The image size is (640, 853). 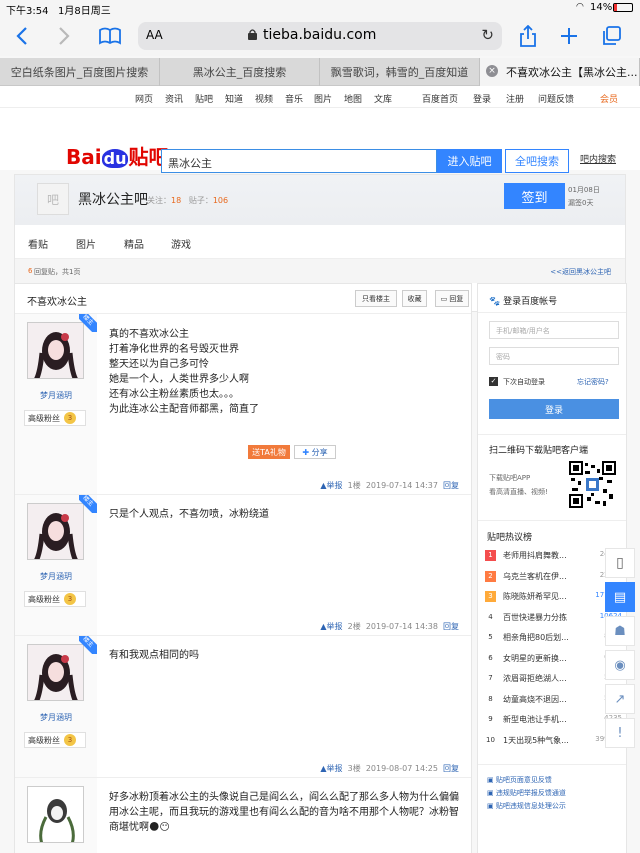 What do you see at coordinates (620, 563) in the screenshot?
I see `download-app-button: ▯` at bounding box center [620, 563].